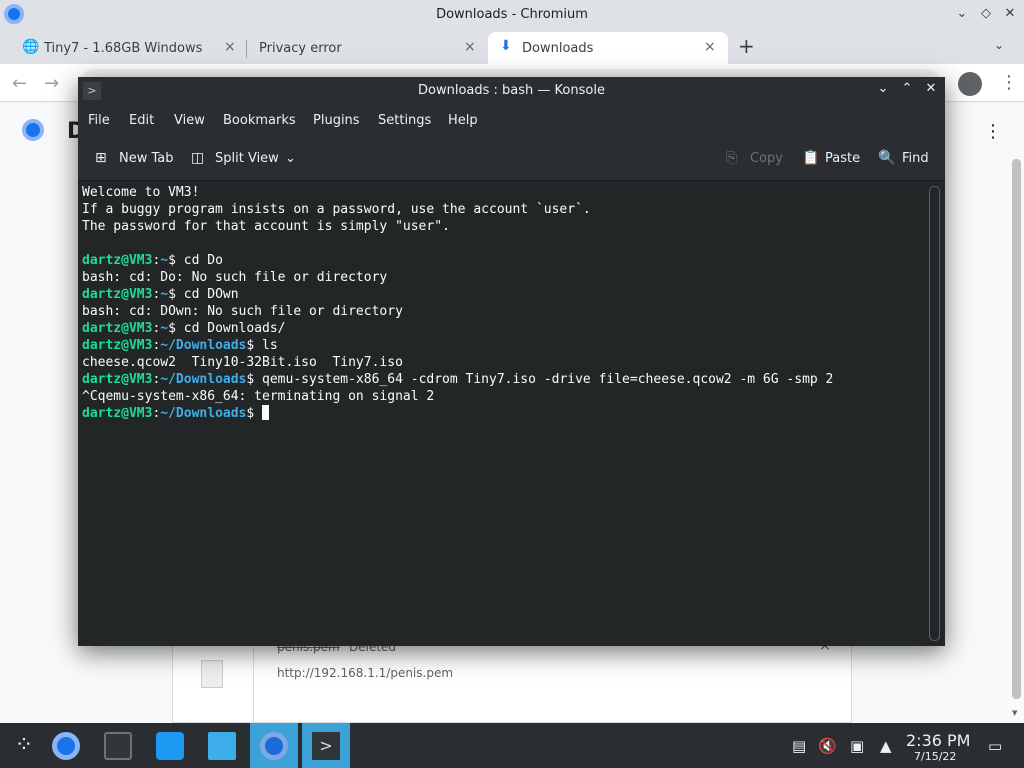  What do you see at coordinates (827, 746) in the screenshot?
I see `volume-muted-icon: 🔇` at bounding box center [827, 746].